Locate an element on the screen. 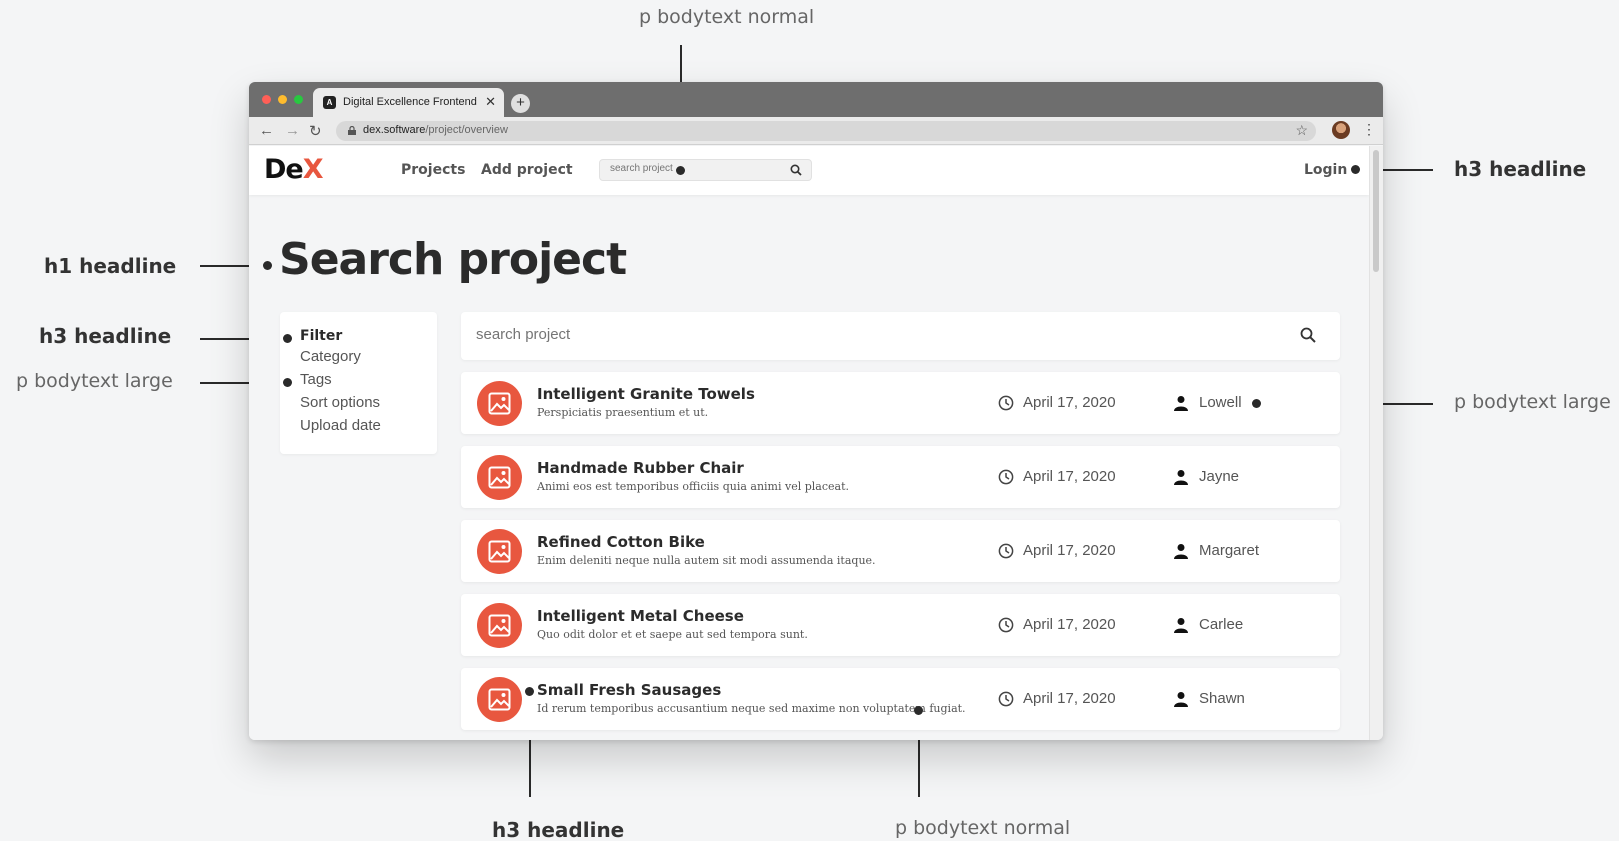 The image size is (1619, 841). annotation-top-center: p bodytext normal is located at coordinates (727, 17).